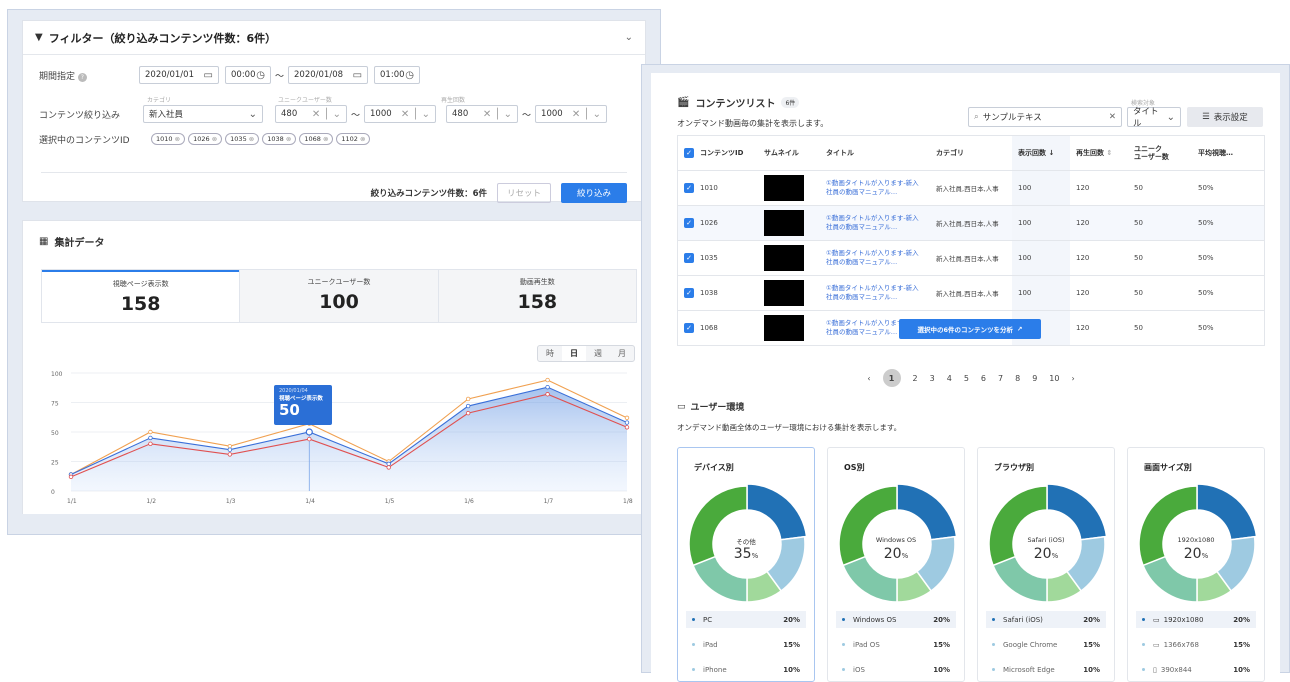 This screenshot has height=682, width=1290. Describe the element at coordinates (966, 378) in the screenshot. I see `page-number: 5` at that location.